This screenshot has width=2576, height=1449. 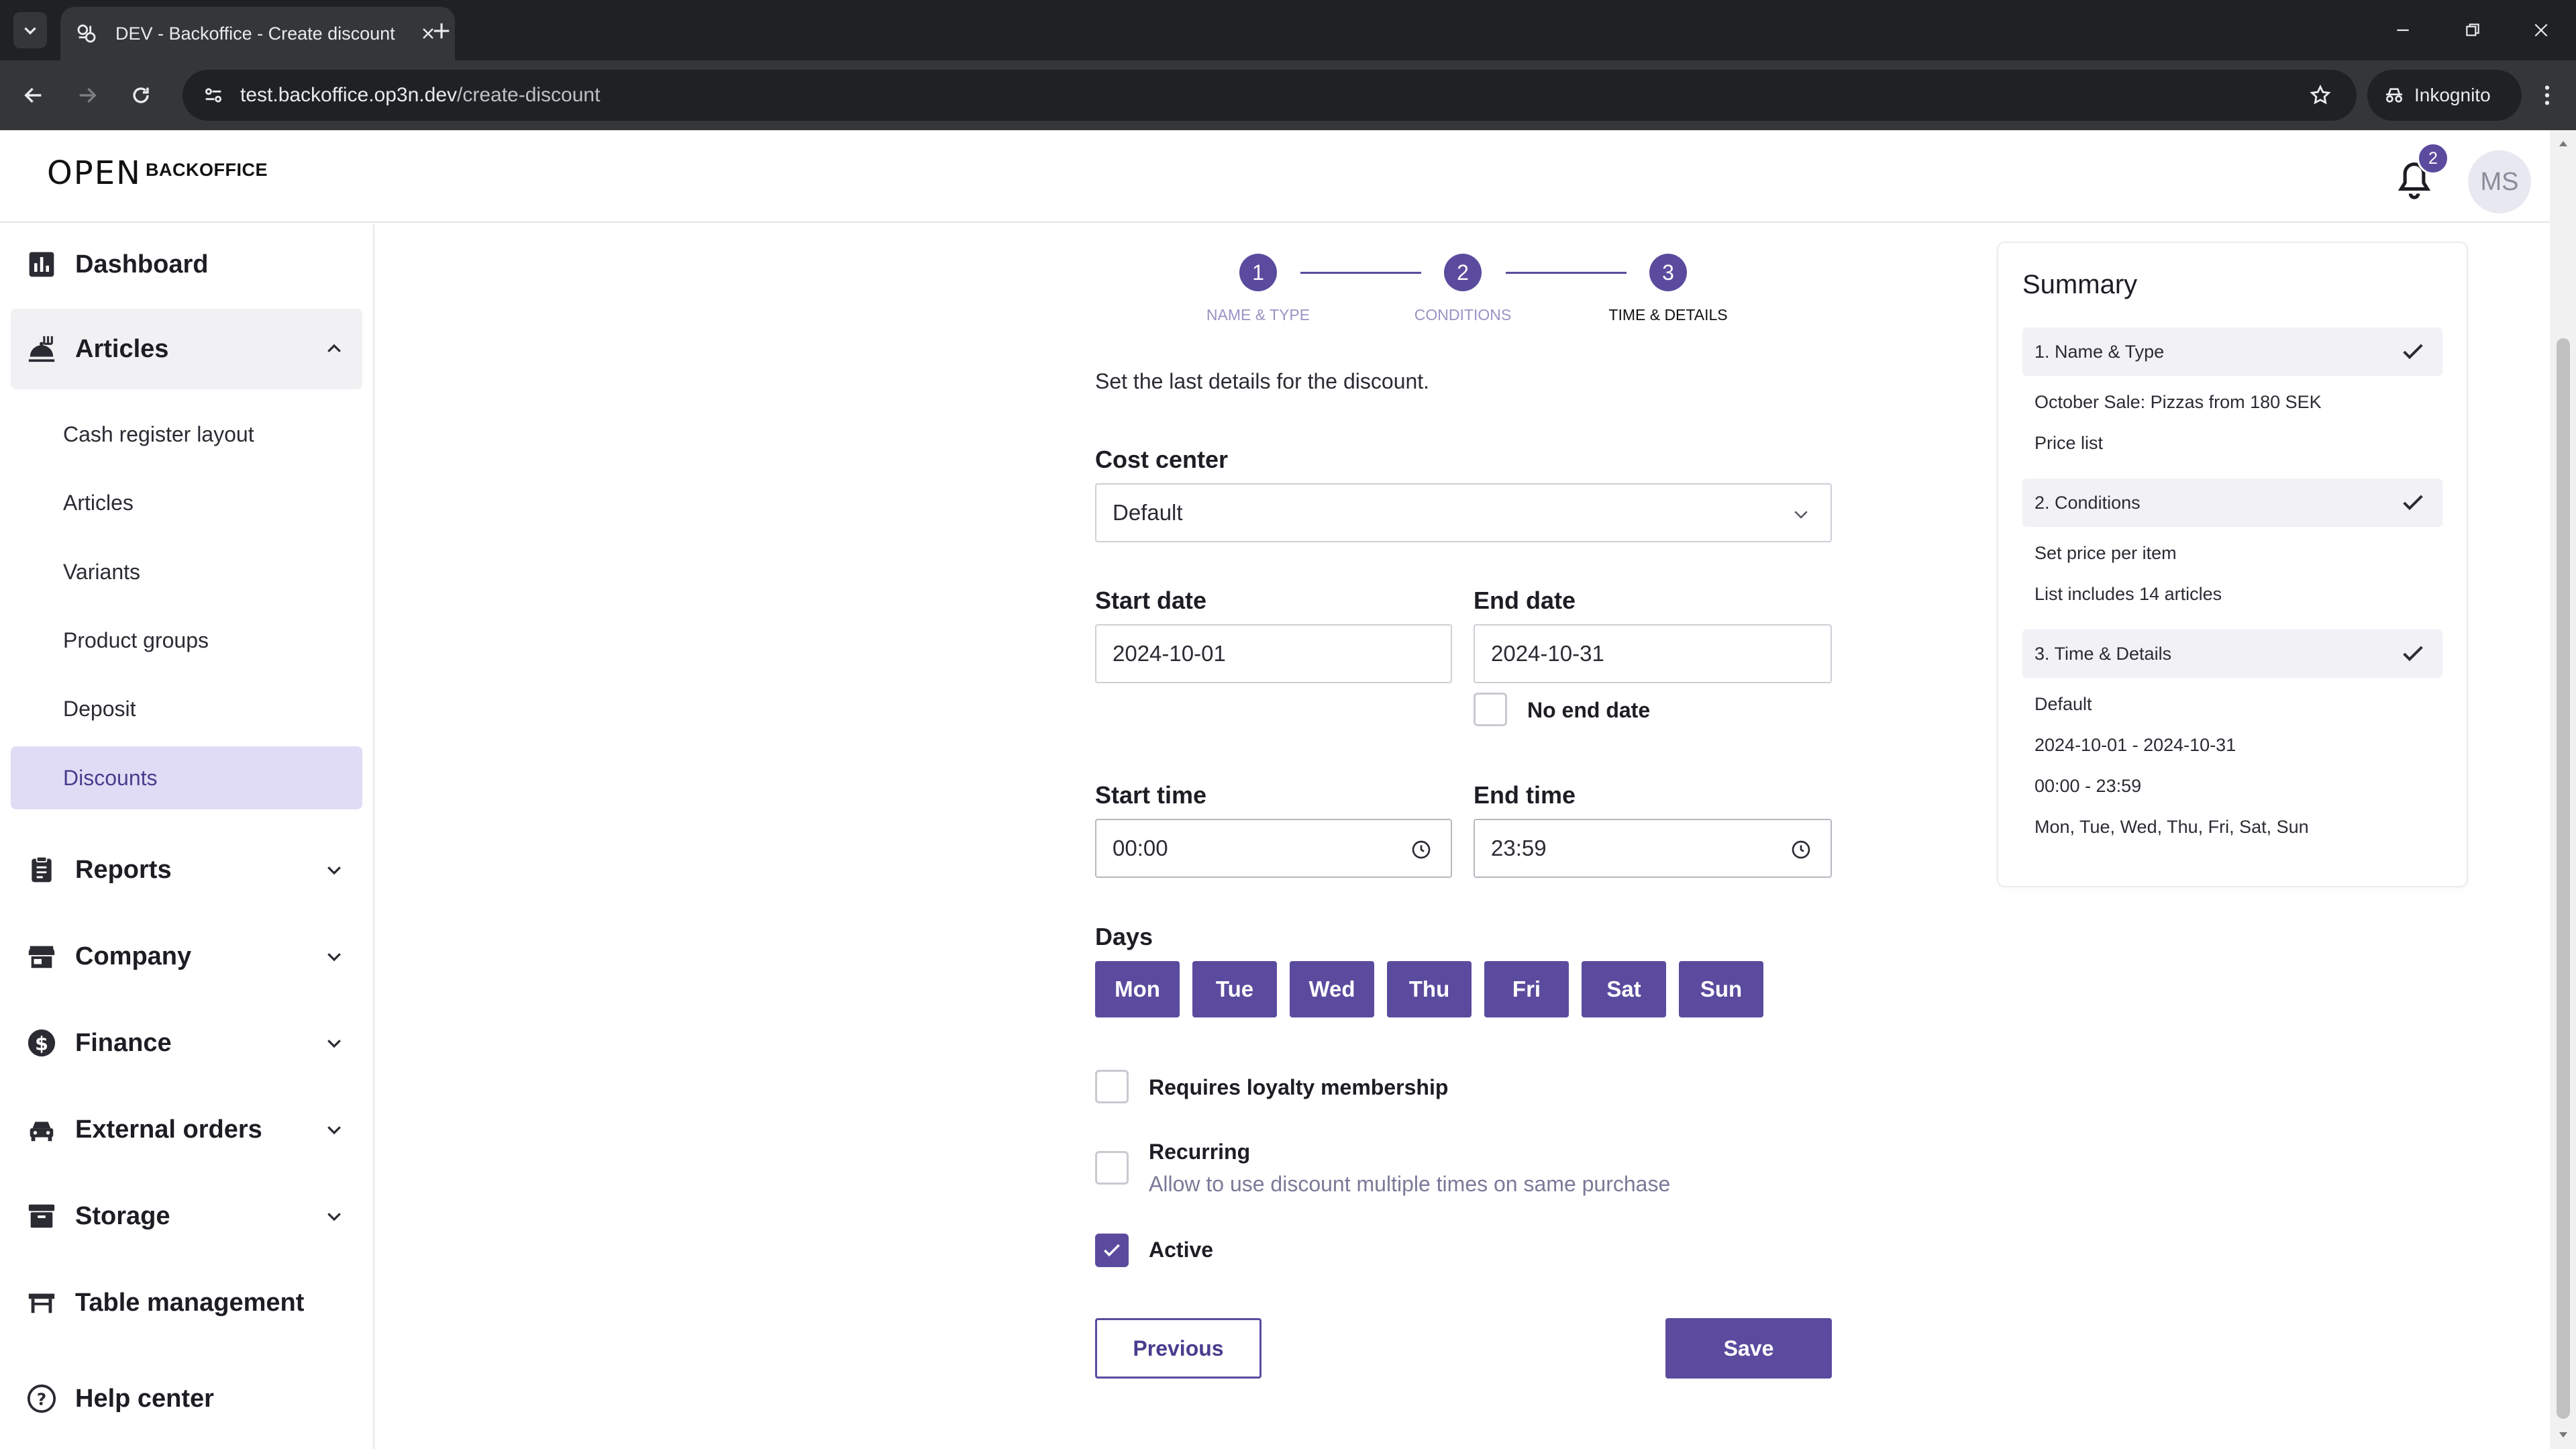 I want to click on start-time-input: 00:00, so click(x=1273, y=848).